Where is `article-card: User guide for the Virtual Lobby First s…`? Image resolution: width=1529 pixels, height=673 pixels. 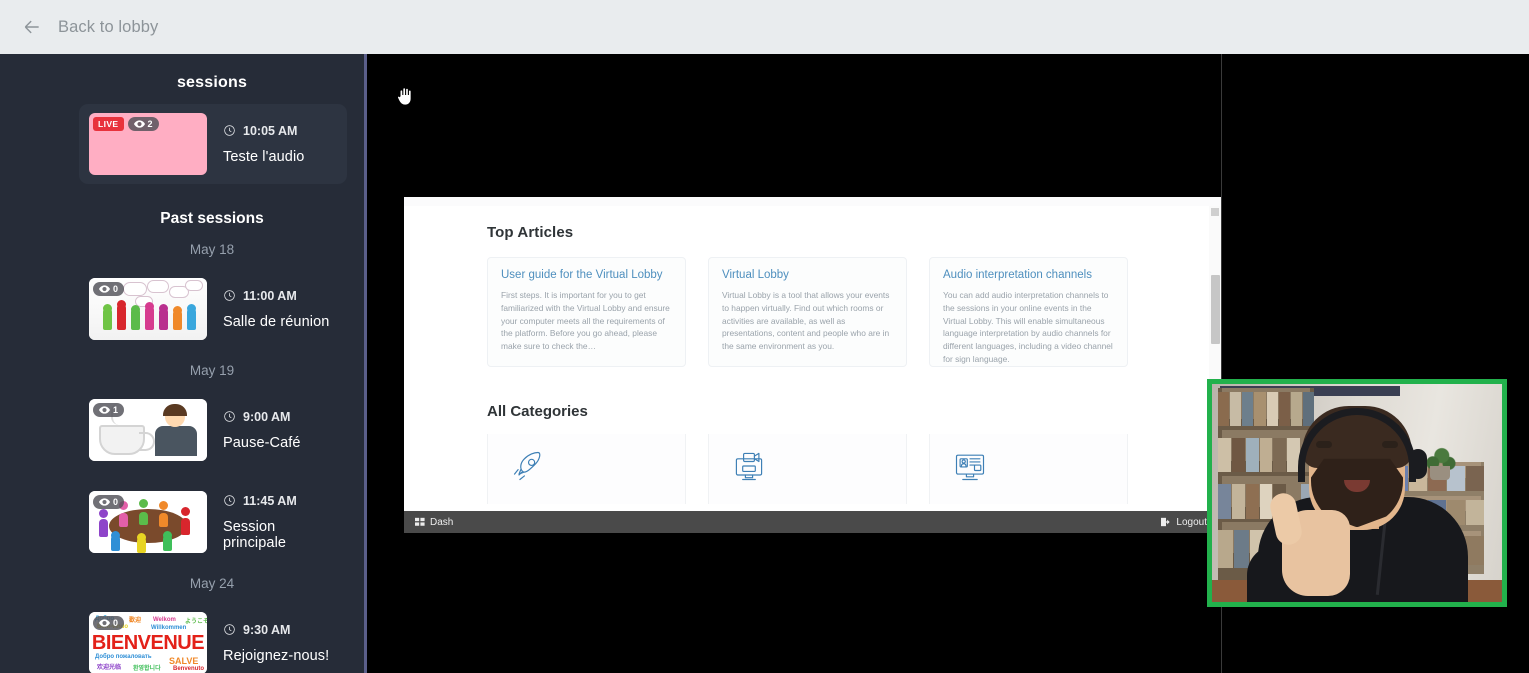
article-card: User guide for the Virtual Lobby First s… is located at coordinates (586, 312).